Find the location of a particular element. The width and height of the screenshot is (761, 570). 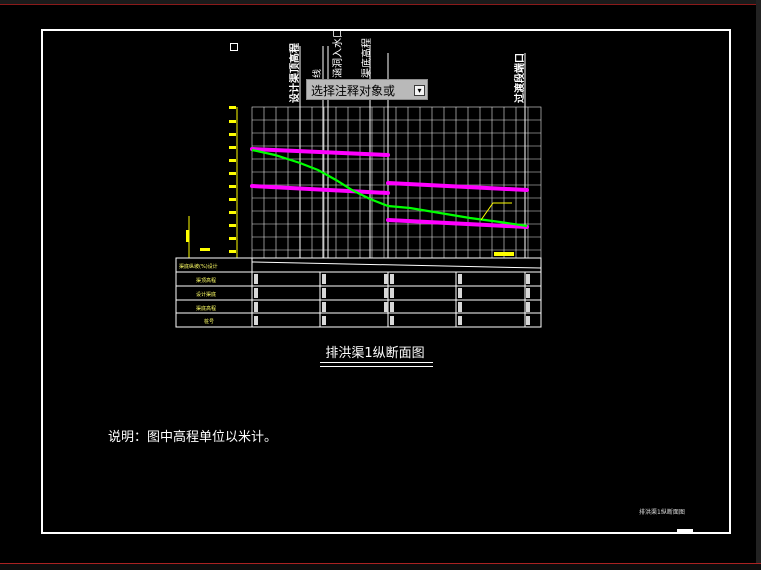

dropdown-icon: ▾ is located at coordinates (419, 90).